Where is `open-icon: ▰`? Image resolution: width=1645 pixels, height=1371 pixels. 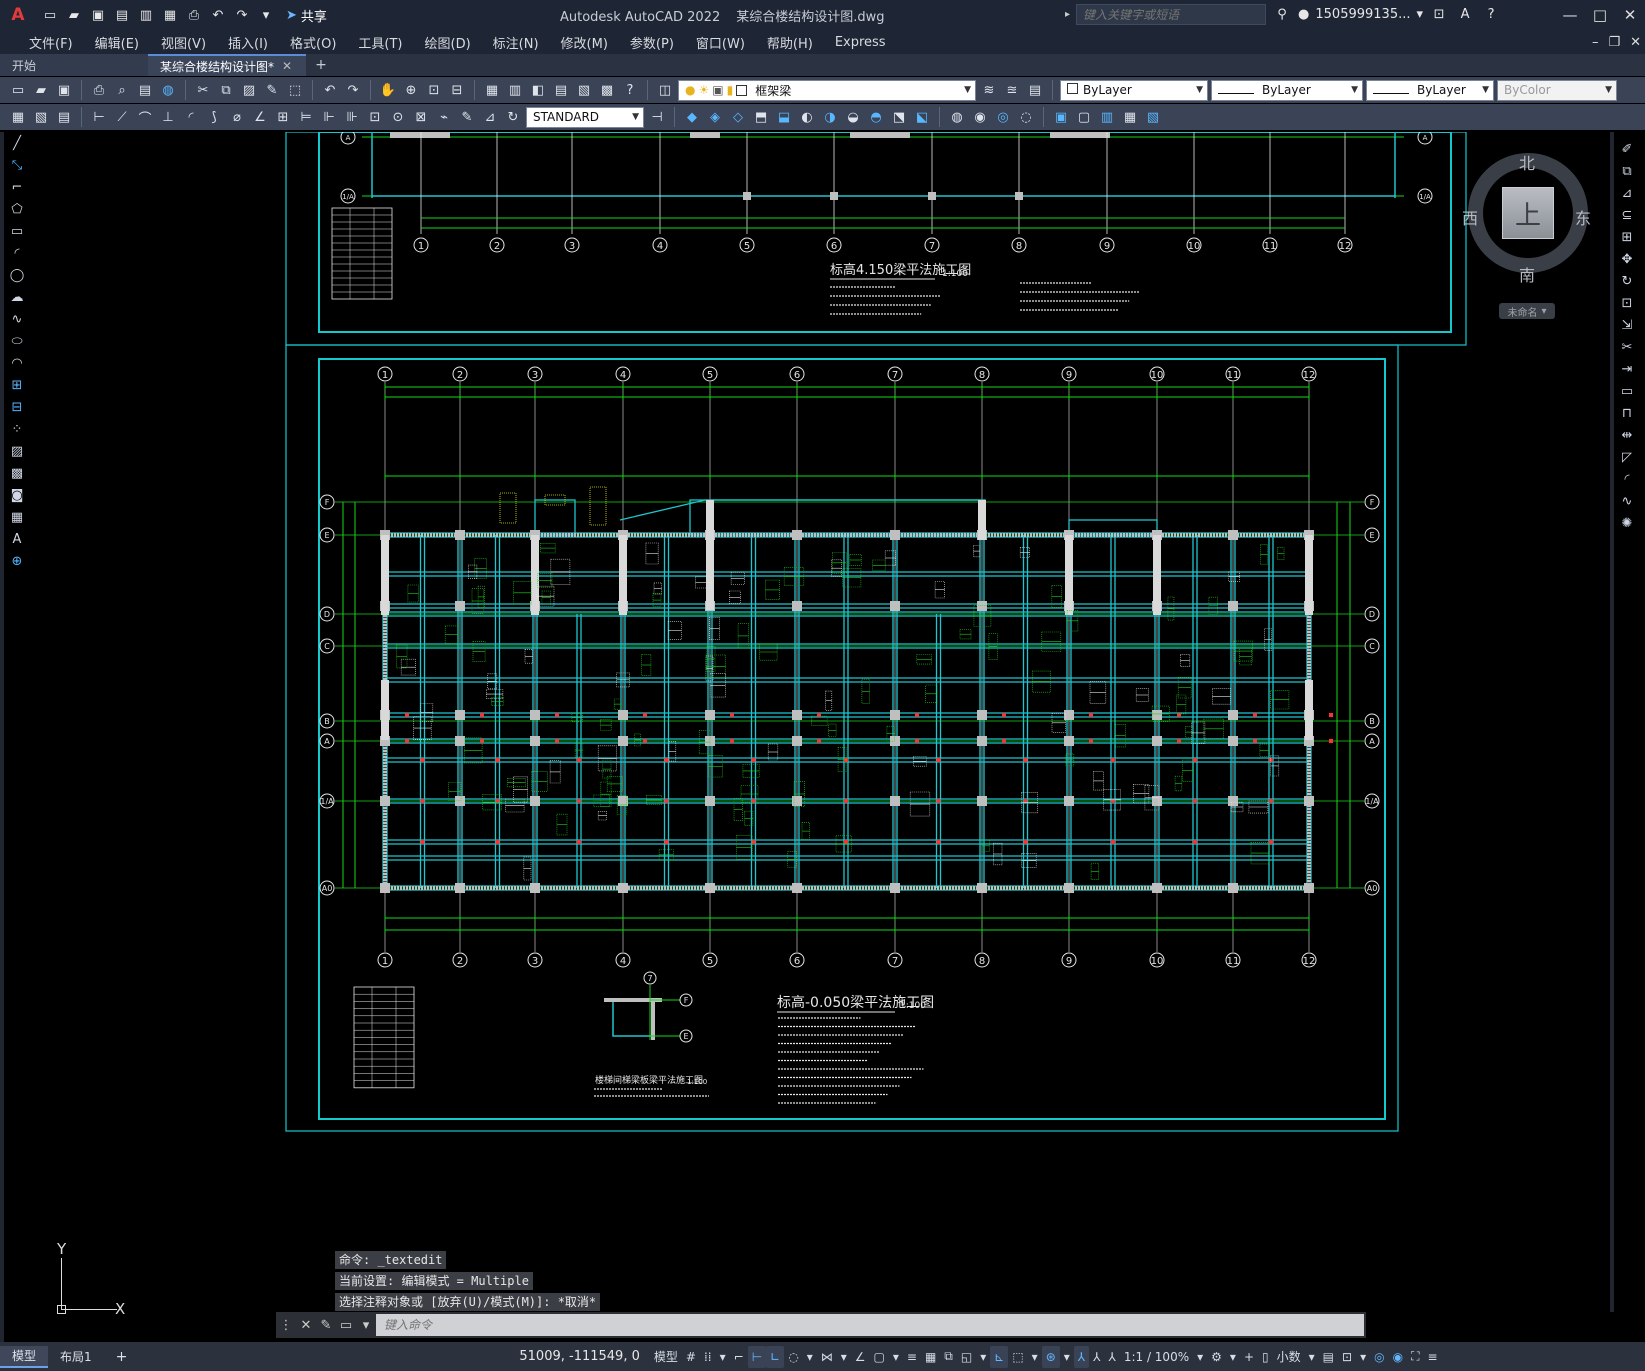
open-icon: ▰ is located at coordinates (41, 90).